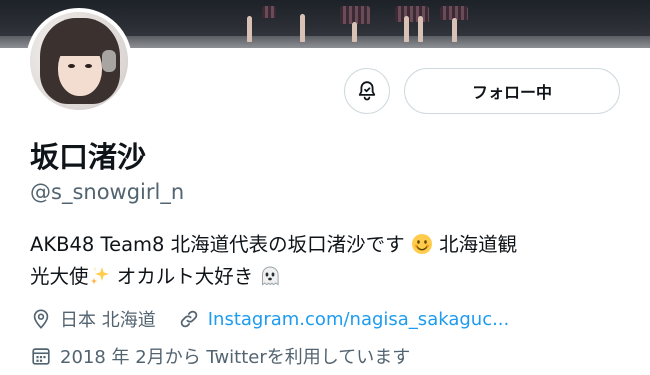 The width and height of the screenshot is (650, 375). Describe the element at coordinates (330, 277) in the screenshot. I see `bio-line: 光大使 オカルト大好き` at that location.